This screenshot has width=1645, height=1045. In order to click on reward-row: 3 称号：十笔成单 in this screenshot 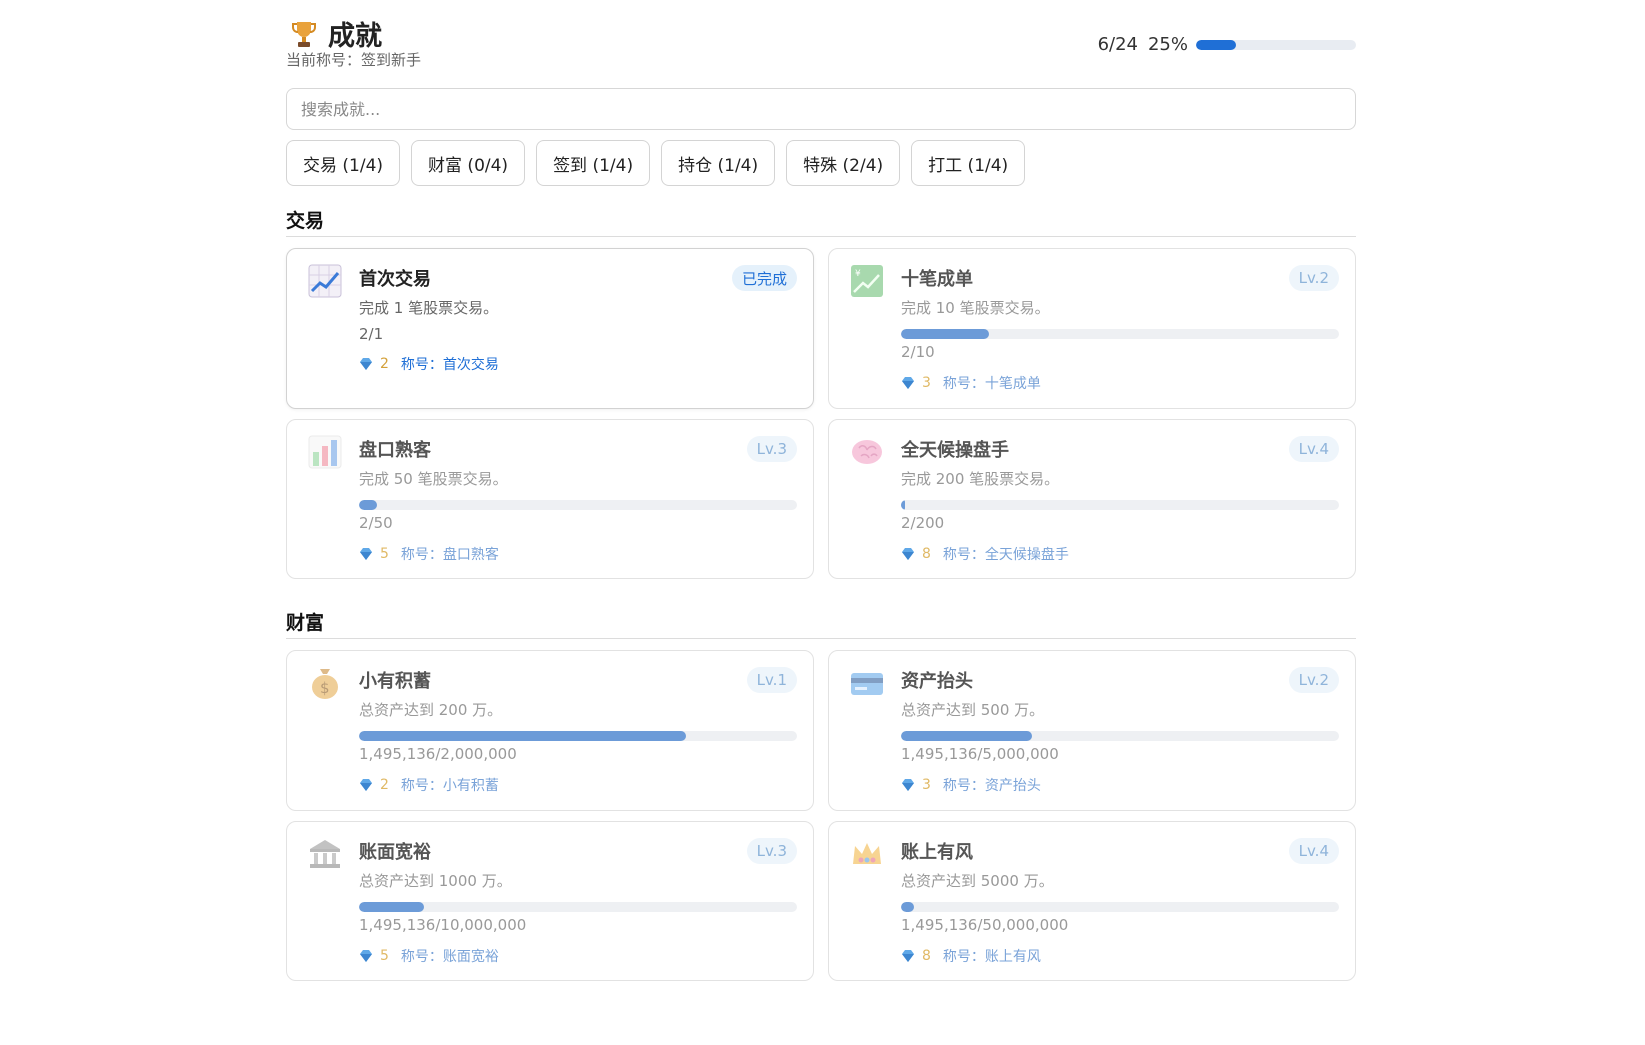, I will do `click(971, 383)`.